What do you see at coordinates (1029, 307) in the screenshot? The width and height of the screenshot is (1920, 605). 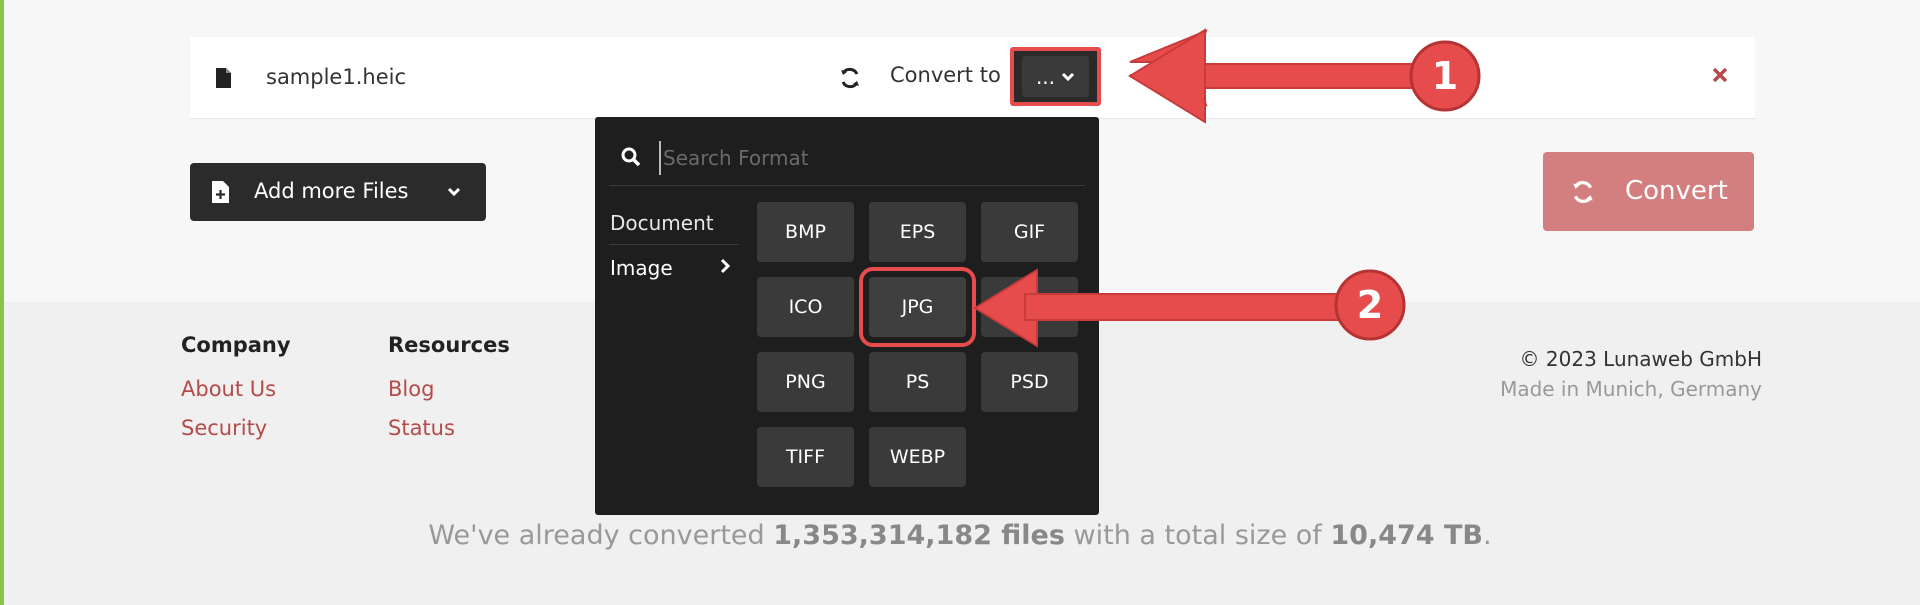 I see `format-hidden-slot` at bounding box center [1029, 307].